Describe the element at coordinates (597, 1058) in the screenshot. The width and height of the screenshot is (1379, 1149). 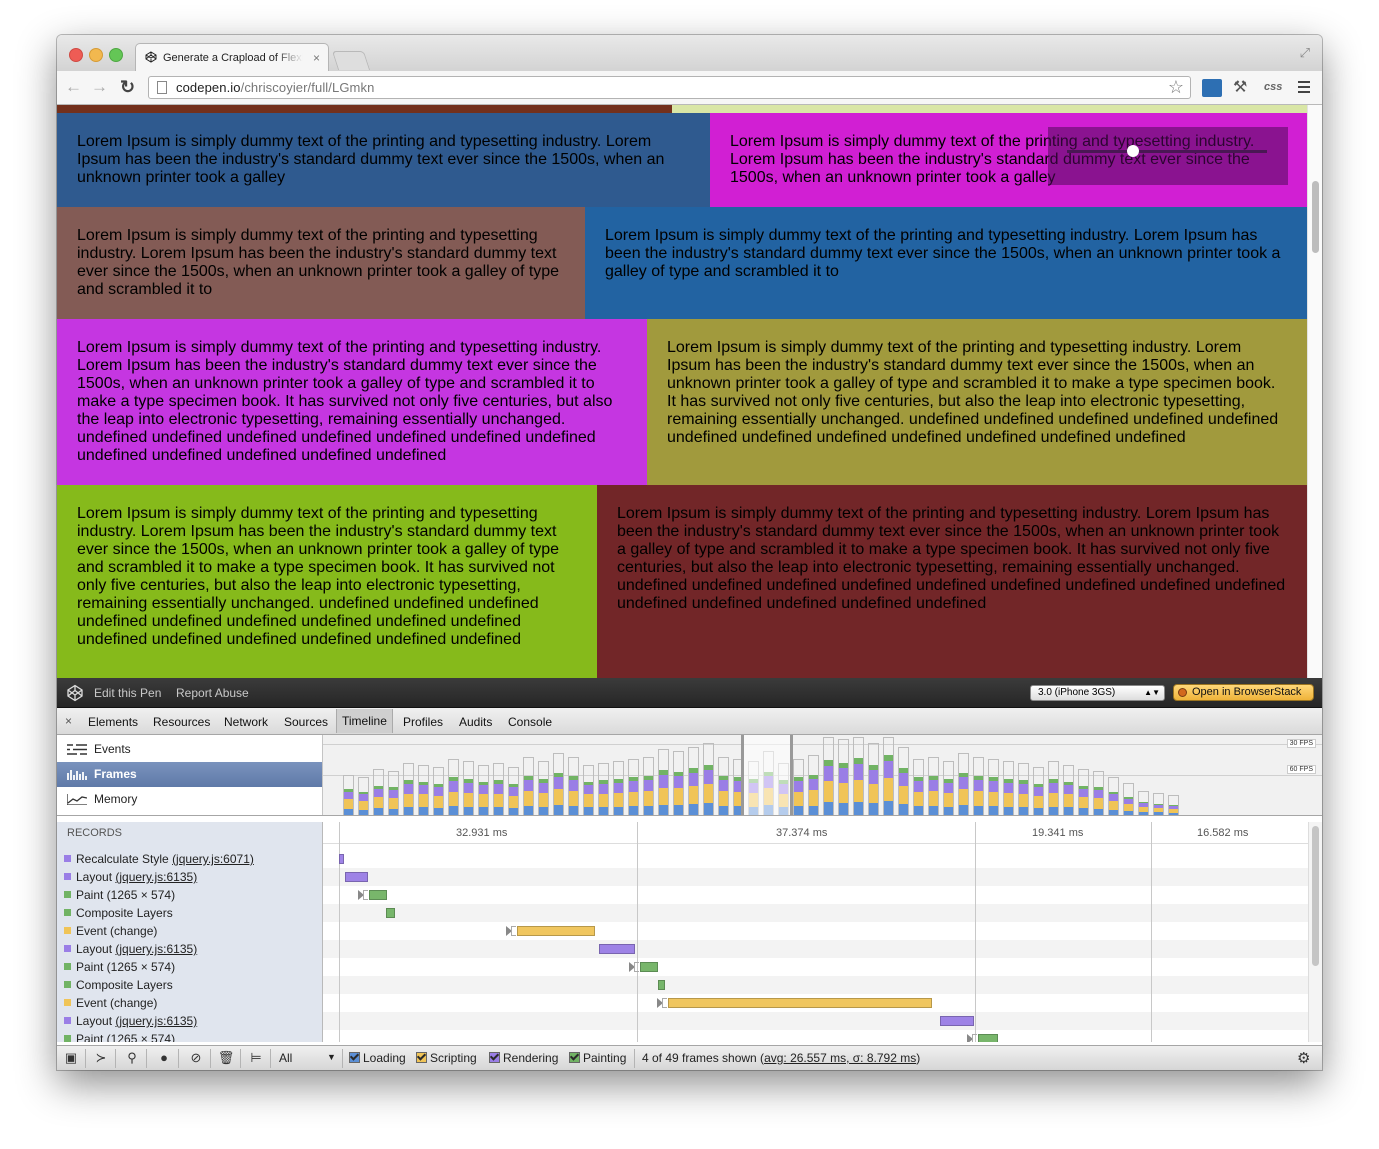
I see `painting-checkbox: Painting` at that location.